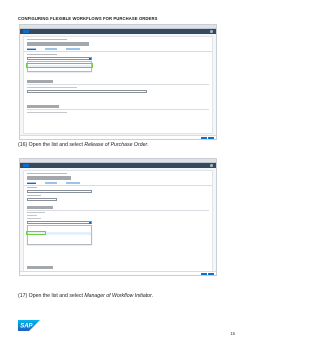 This screenshot has width=320, height=356. What do you see at coordinates (51, 296) in the screenshot?
I see `caption-text: (17) Open the list and select` at bounding box center [51, 296].